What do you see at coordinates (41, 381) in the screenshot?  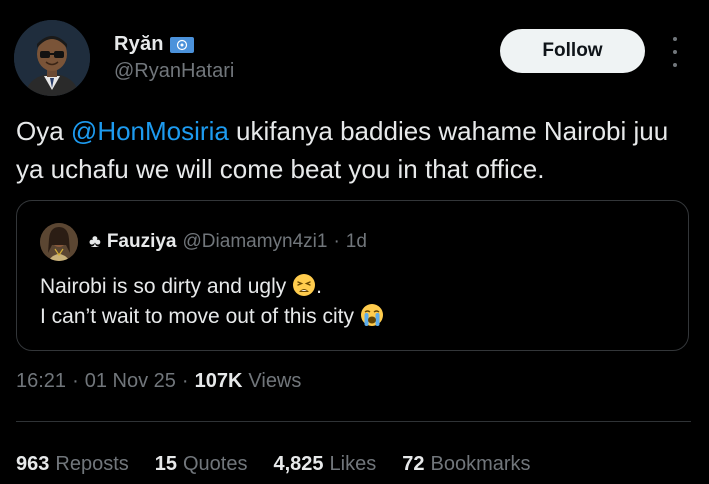 I see `tweet-time: 16:21` at bounding box center [41, 381].